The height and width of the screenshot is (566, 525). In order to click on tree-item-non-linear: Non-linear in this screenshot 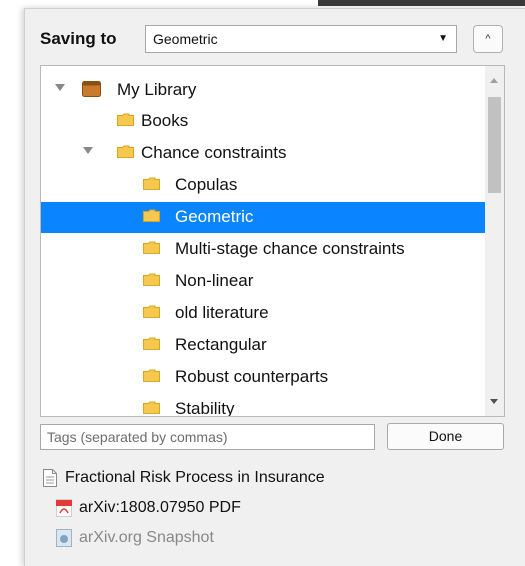, I will do `click(263, 281)`.